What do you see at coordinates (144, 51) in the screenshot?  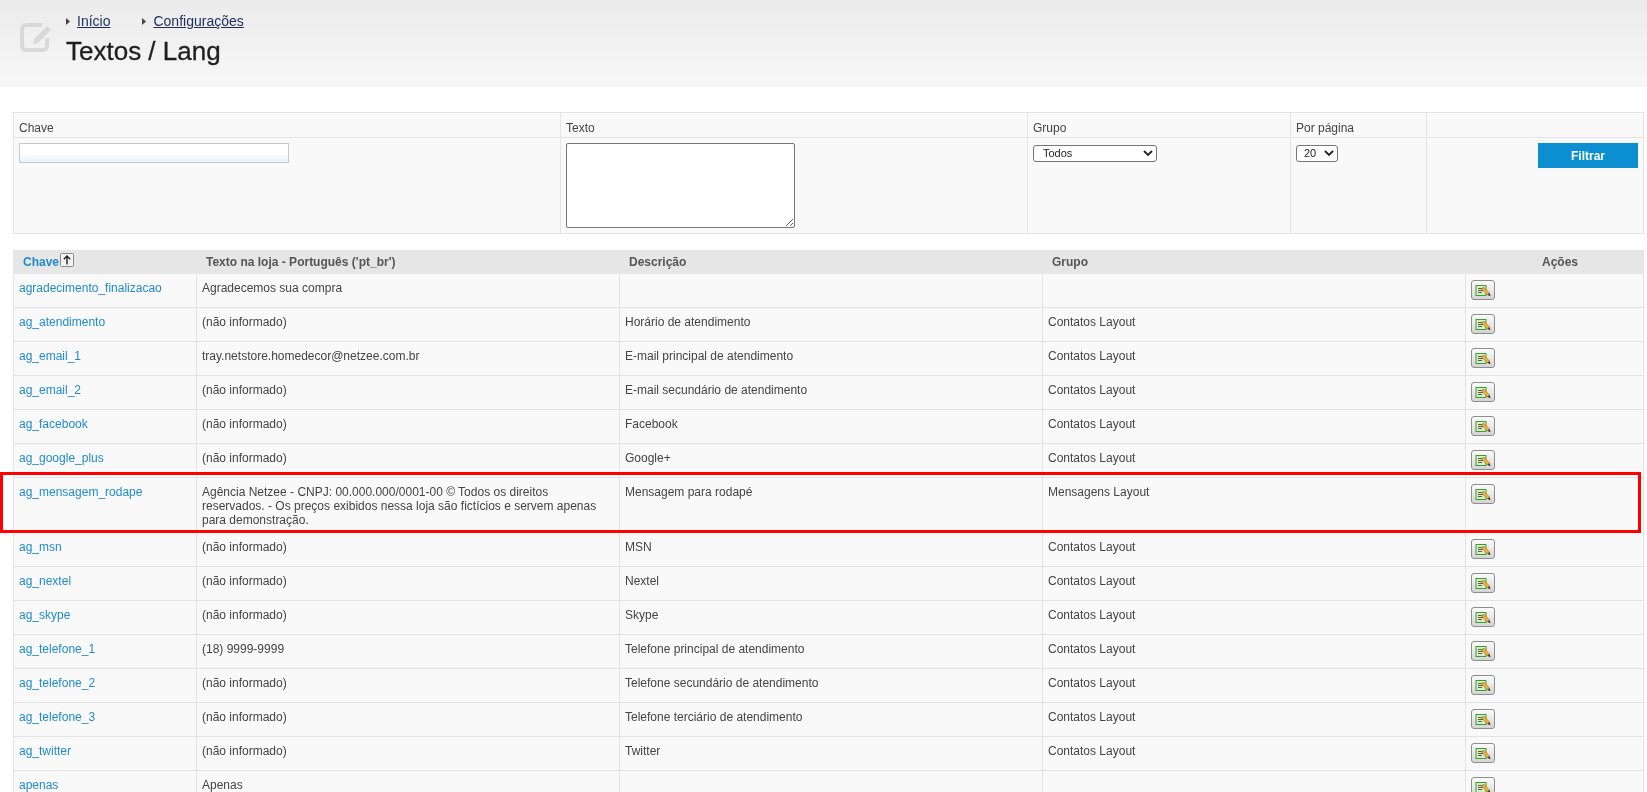 I see `page-title: Textos / Lang` at bounding box center [144, 51].